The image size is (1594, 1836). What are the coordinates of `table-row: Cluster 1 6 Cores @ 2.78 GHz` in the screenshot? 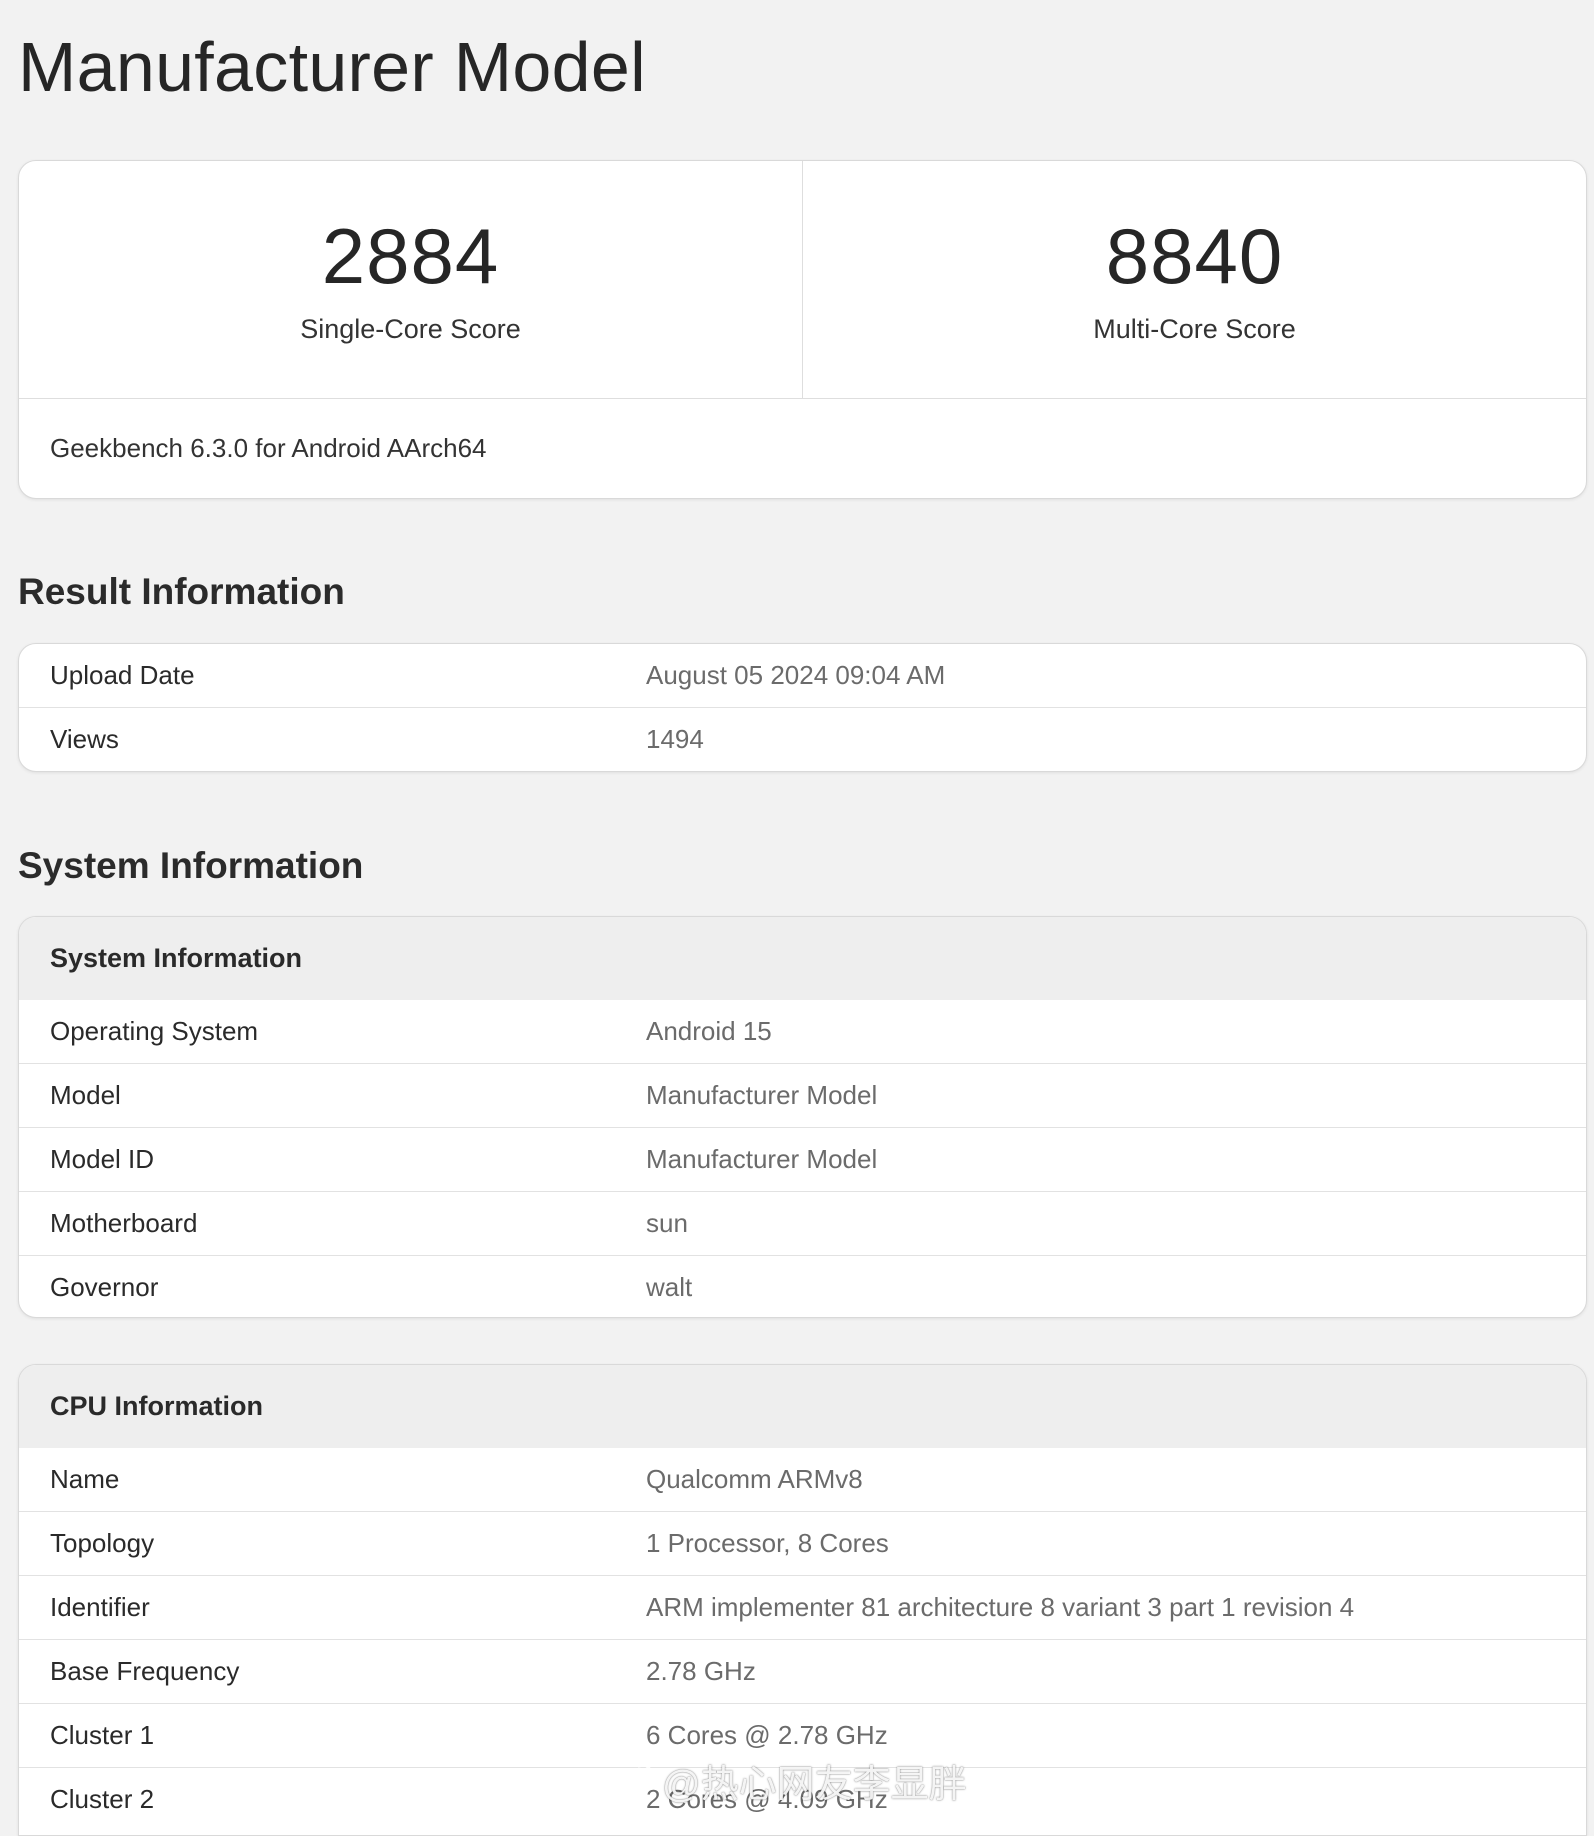 It's located at (802, 1735).